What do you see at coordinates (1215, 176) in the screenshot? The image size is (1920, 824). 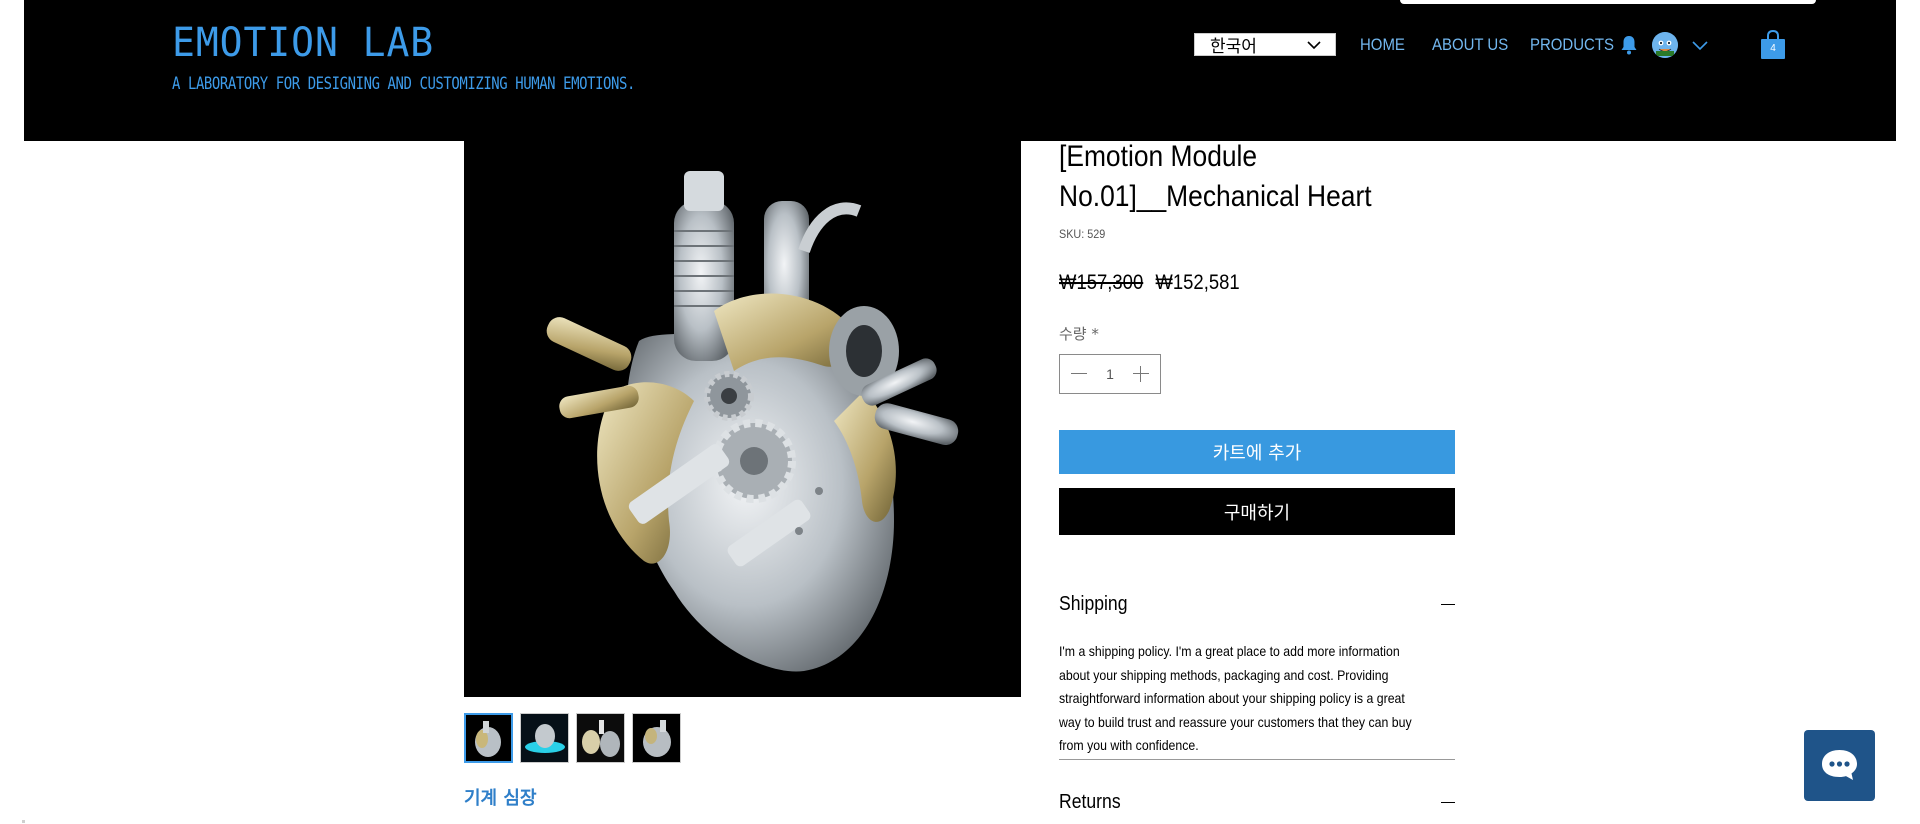 I see `product-title: [Emotion Module No.01]__Mechanical Heart` at bounding box center [1215, 176].